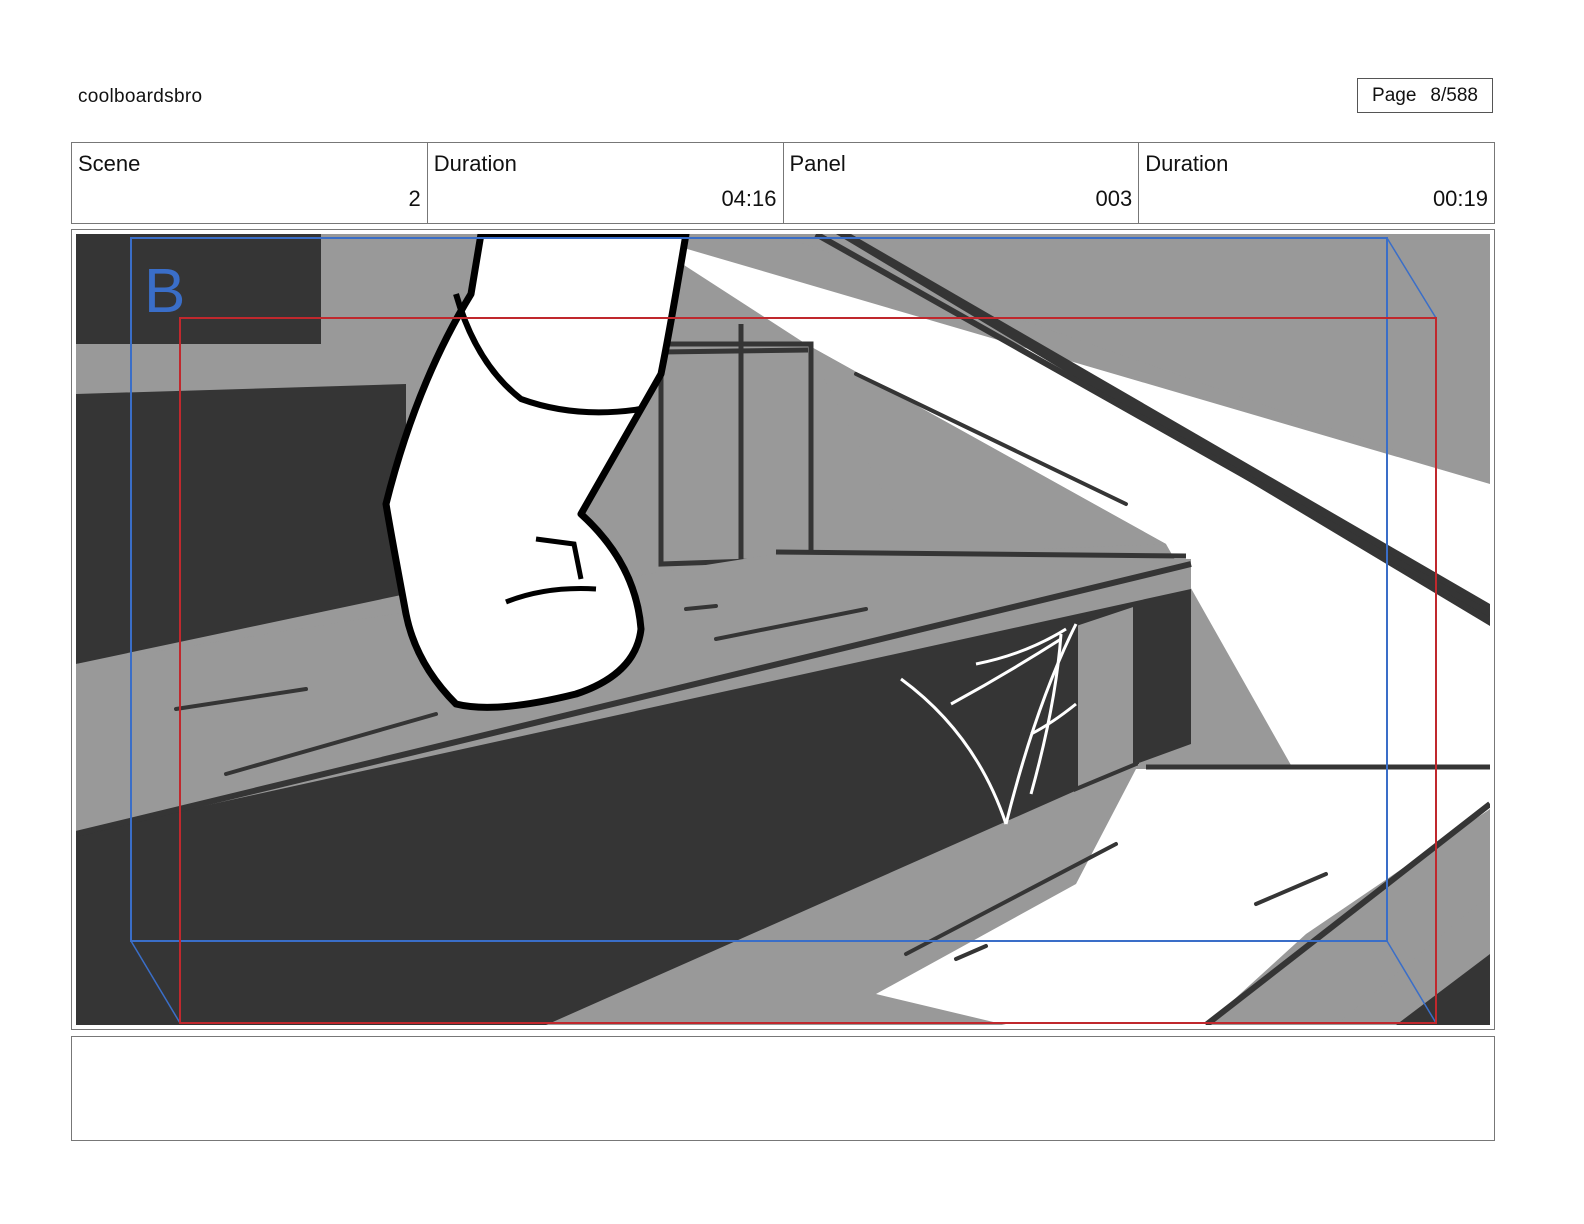 This screenshot has width=1584, height=1224. Describe the element at coordinates (817, 163) in the screenshot. I see `panel-label: Panel` at that location.